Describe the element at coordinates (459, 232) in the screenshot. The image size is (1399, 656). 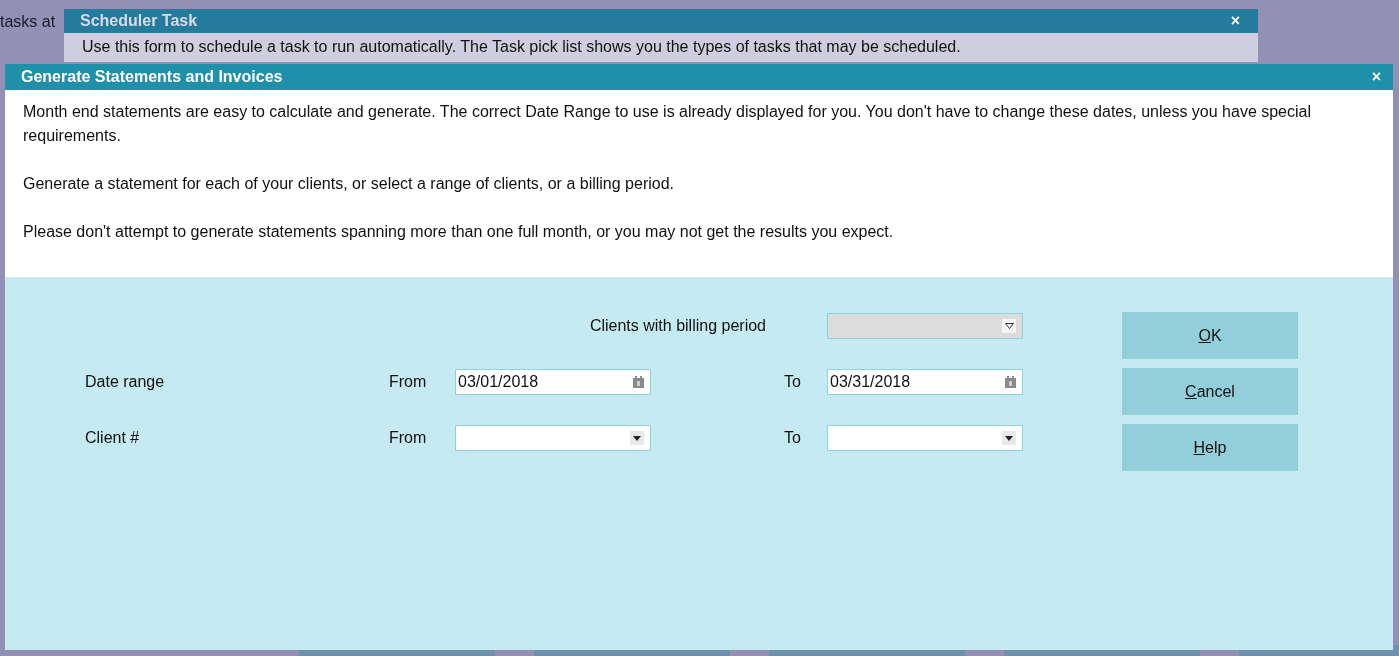
I see `intro-paragraph: Please don't attempt to generate statements spanning more than one full month, or you may not get the results you expect.` at that location.